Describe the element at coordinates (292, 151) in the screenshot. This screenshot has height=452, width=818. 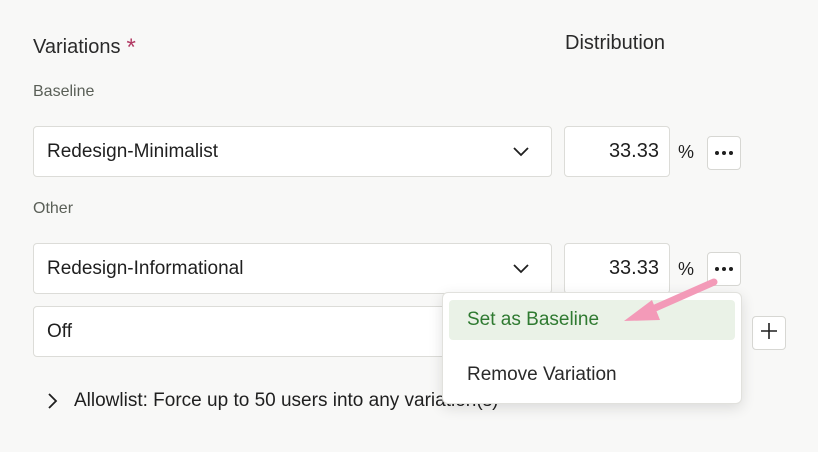
I see `baseline-variation-select: Redesign-Minimalist` at that location.